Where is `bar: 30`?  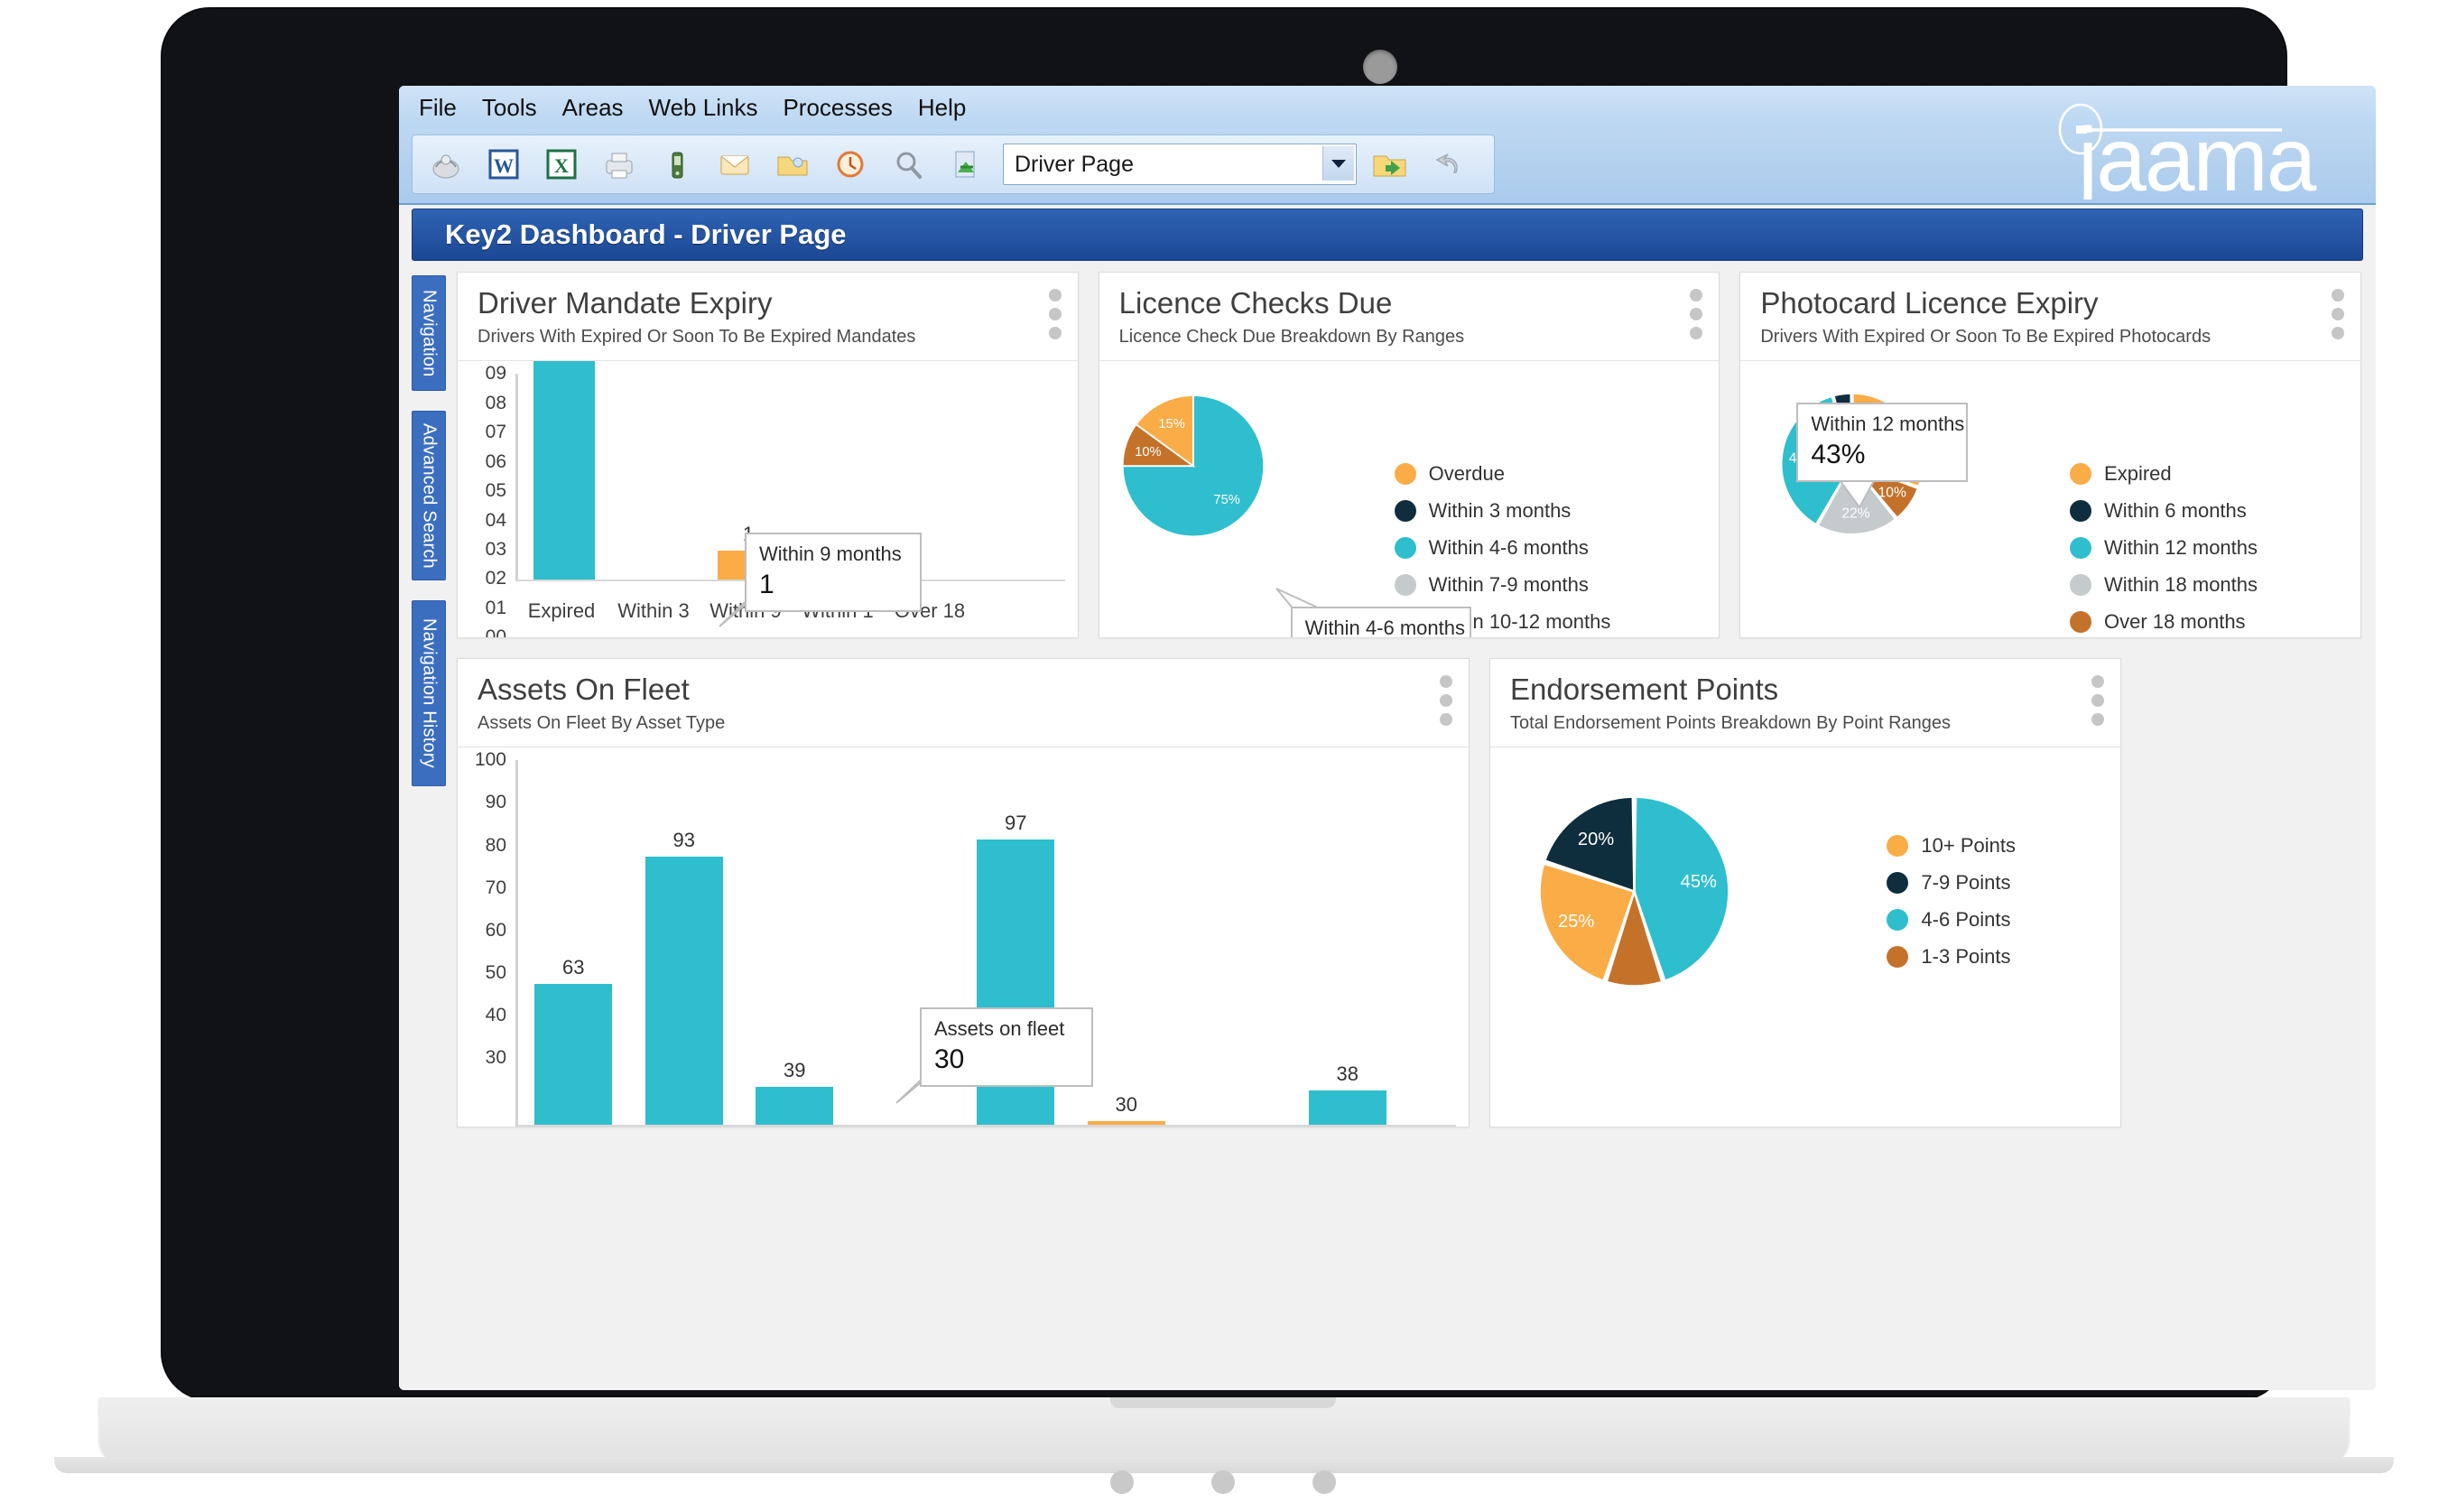
bar: 30 is located at coordinates (1126, 1109).